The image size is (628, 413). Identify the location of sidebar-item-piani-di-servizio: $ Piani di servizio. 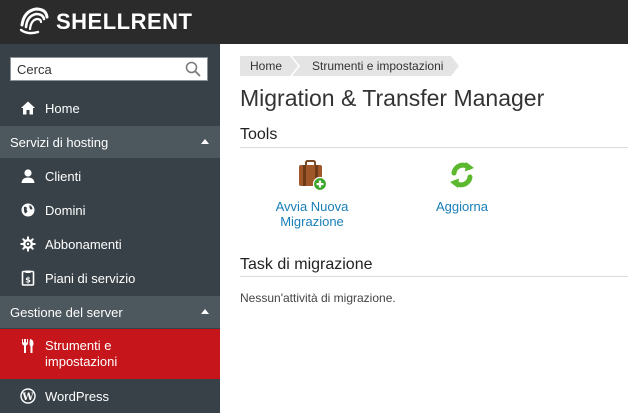
(110, 278).